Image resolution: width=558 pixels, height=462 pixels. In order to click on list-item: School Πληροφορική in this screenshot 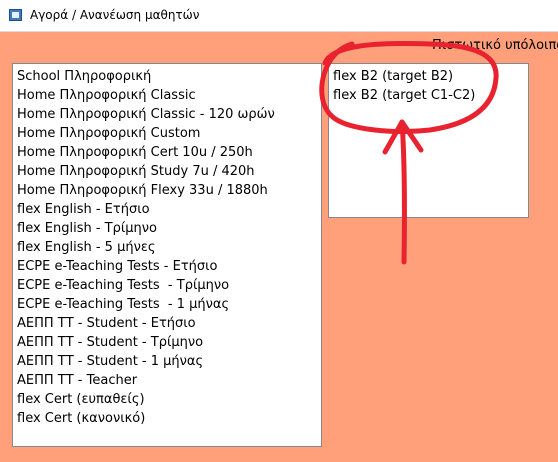, I will do `click(169, 76)`.